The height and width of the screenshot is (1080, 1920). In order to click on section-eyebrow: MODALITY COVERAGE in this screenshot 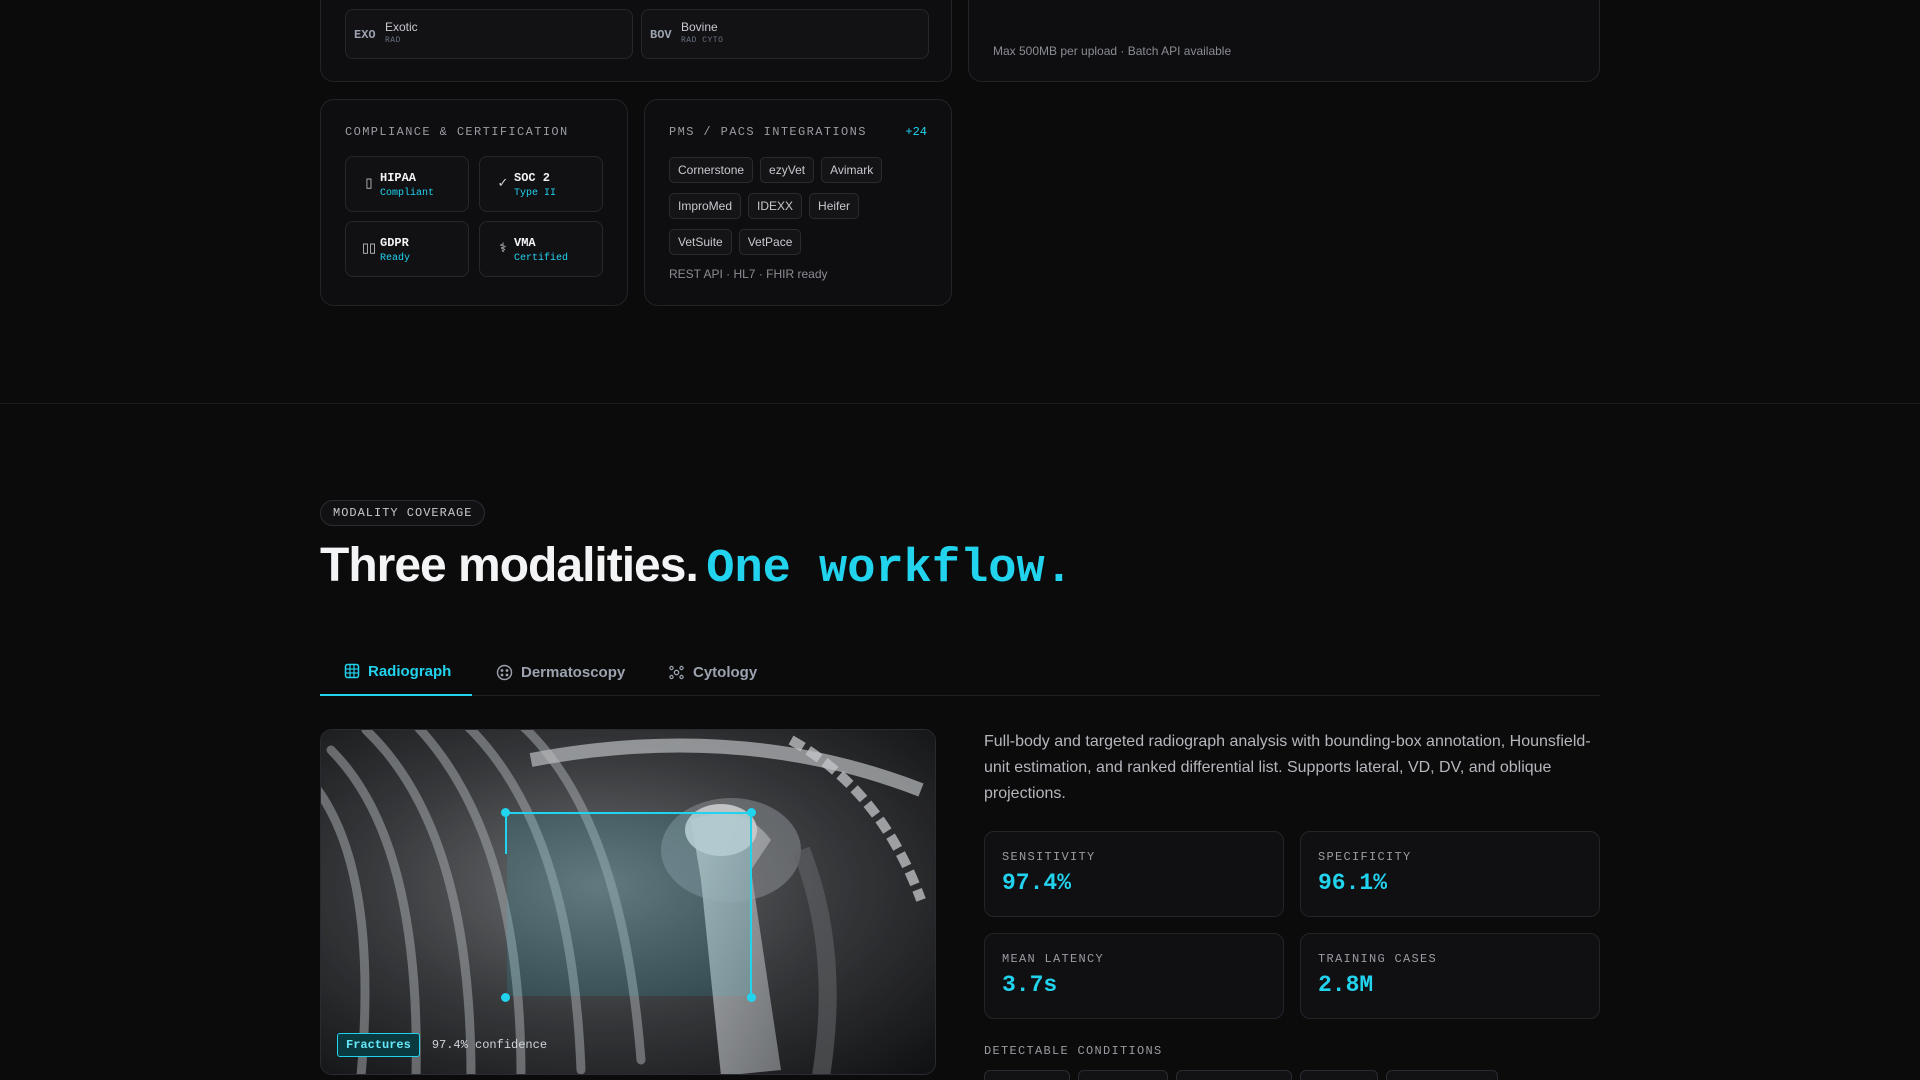, I will do `click(403, 513)`.